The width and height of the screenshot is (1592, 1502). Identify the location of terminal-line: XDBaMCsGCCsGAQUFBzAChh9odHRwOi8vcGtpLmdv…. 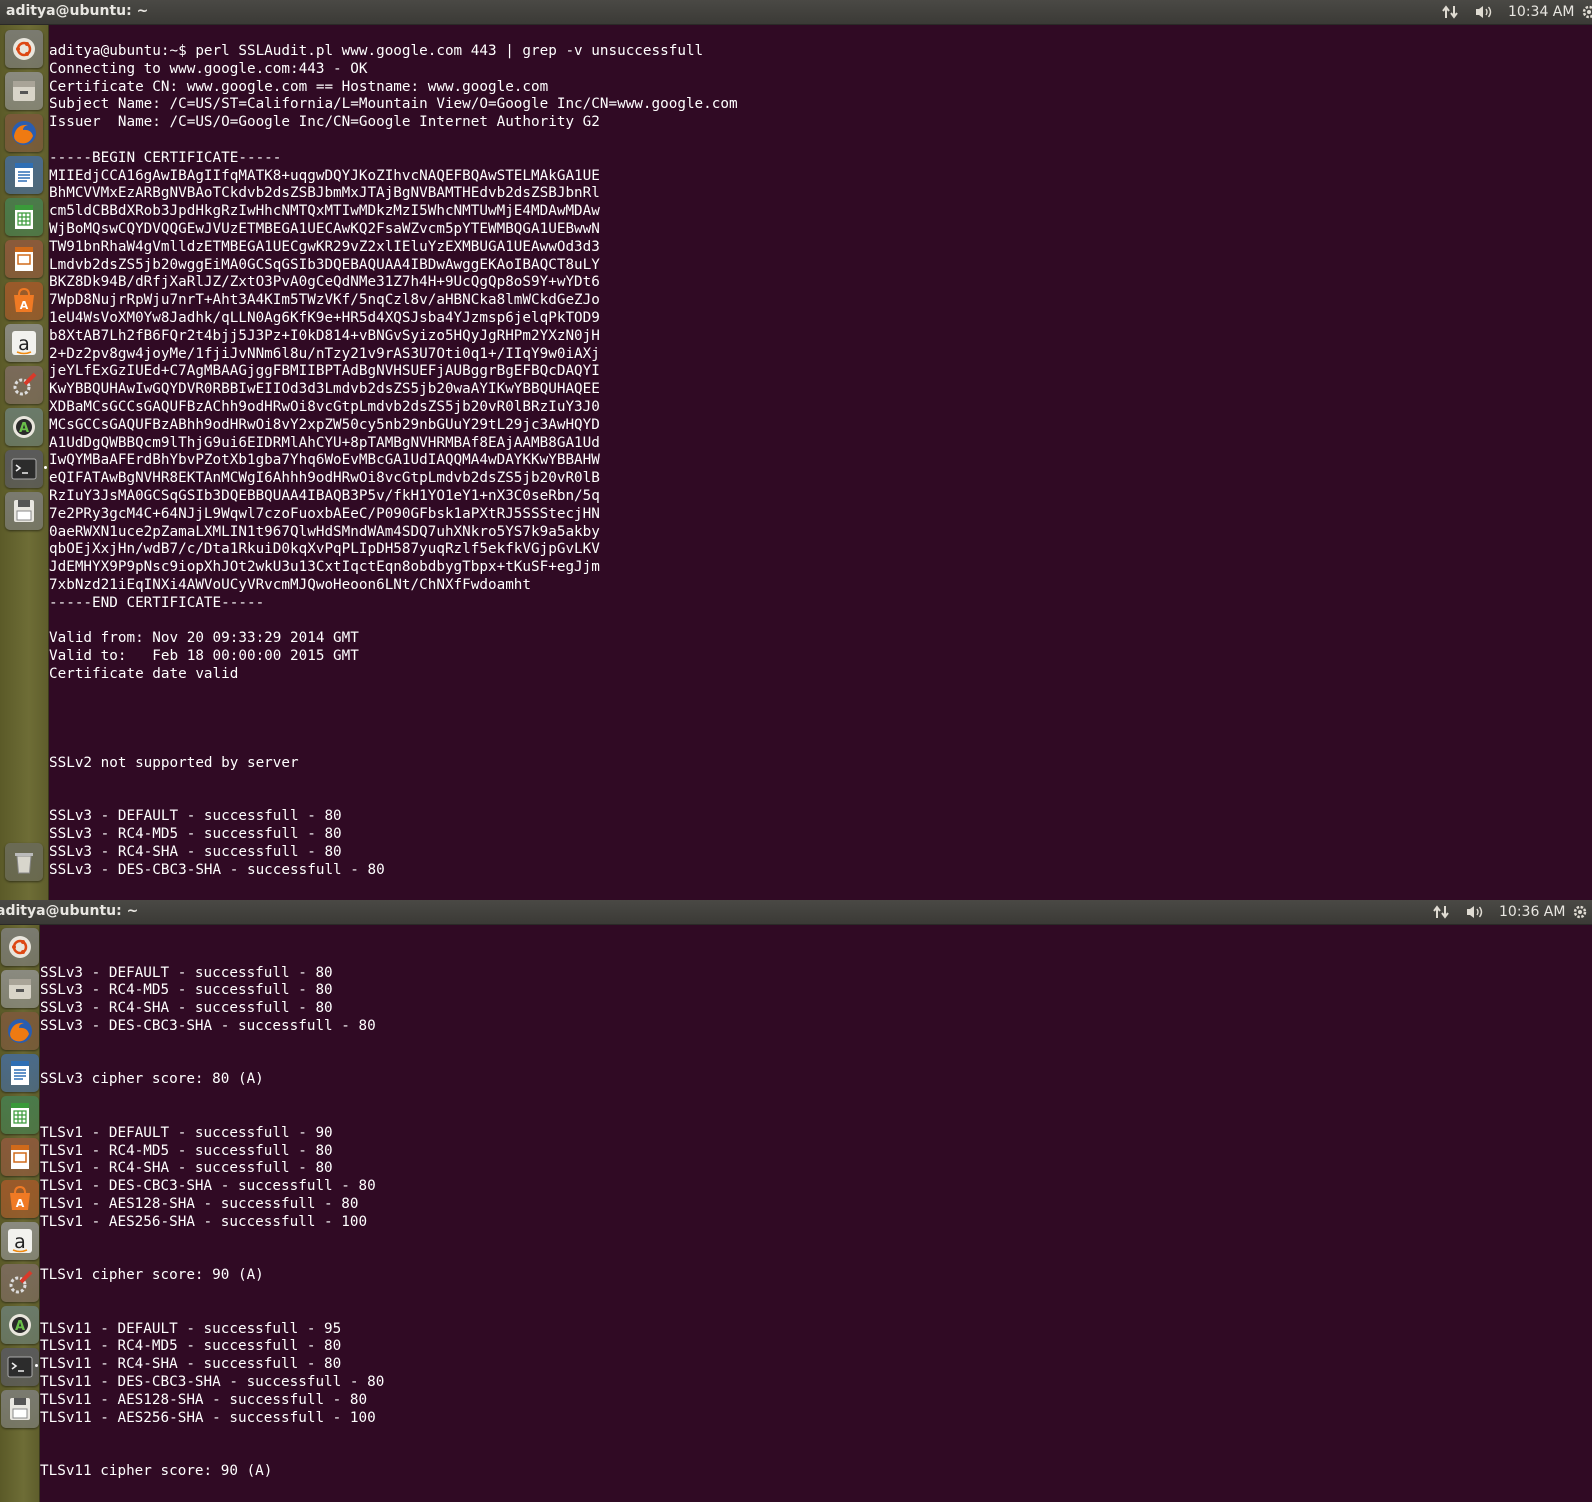
(324, 406).